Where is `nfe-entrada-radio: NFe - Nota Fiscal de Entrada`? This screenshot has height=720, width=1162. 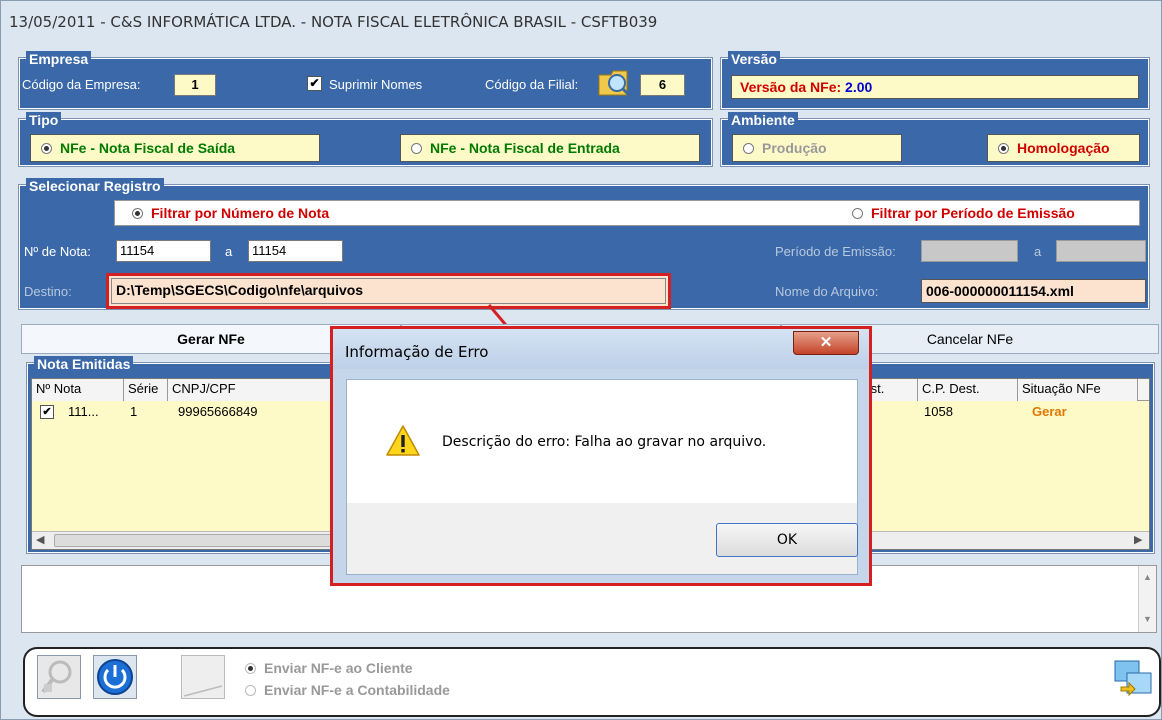
nfe-entrada-radio: NFe - Nota Fiscal de Entrada is located at coordinates (550, 148).